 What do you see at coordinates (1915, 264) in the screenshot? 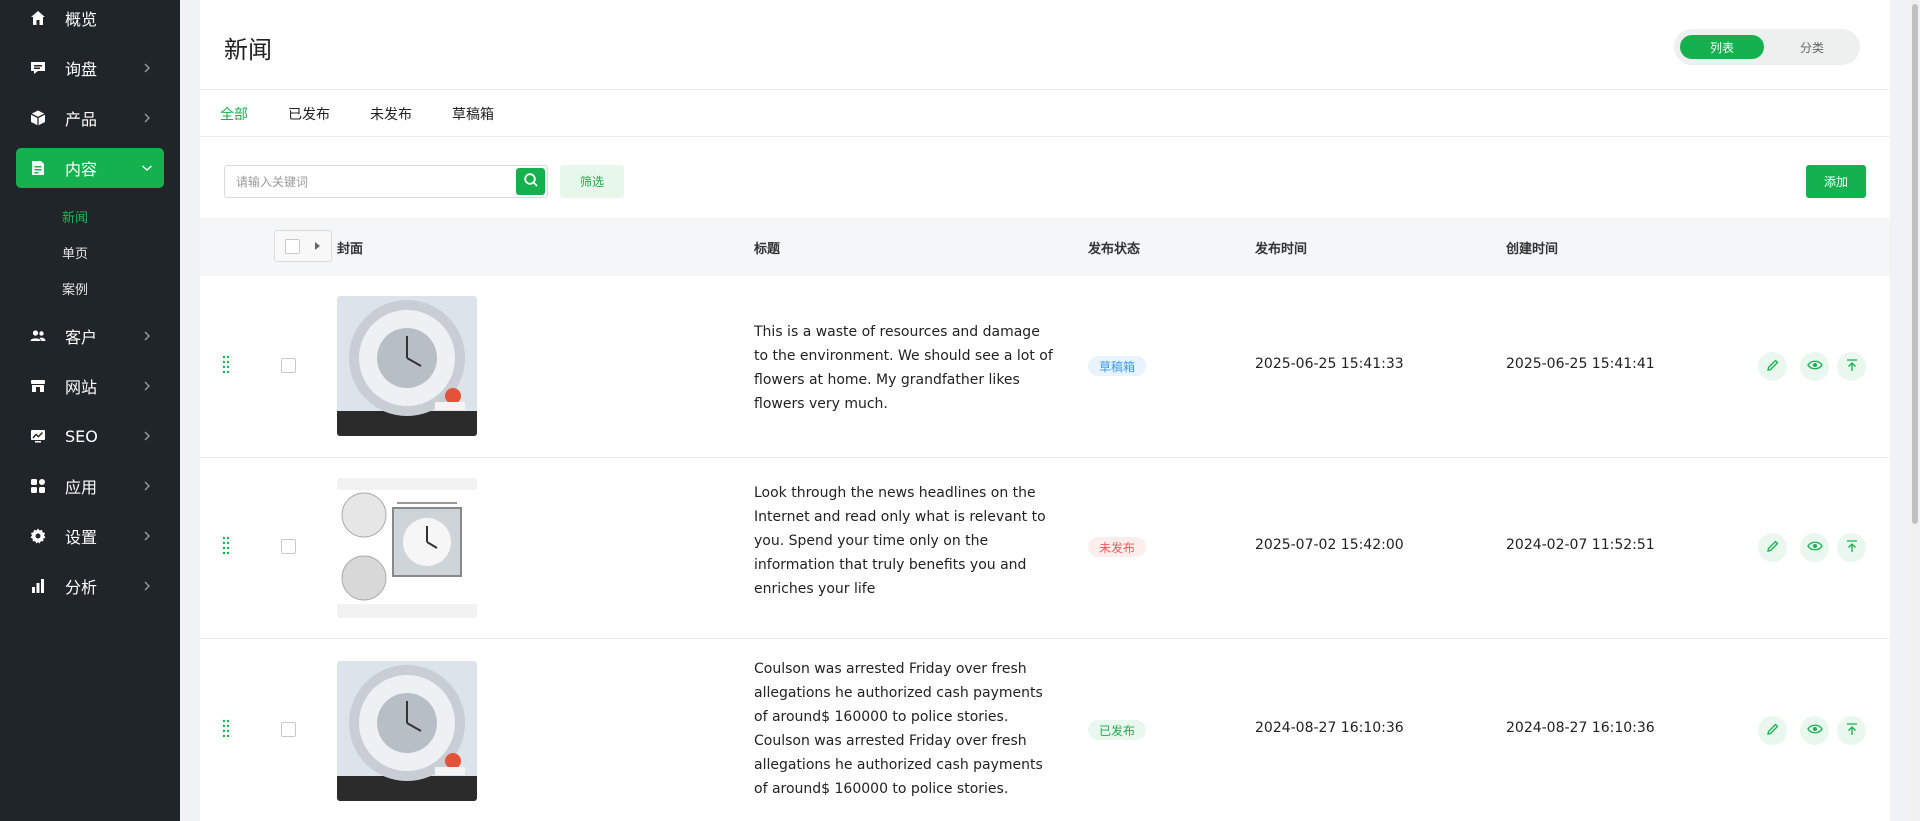
I see `scrollbar-thumb` at bounding box center [1915, 264].